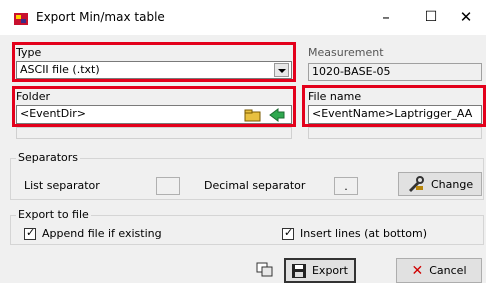  I want to click on filename-highlight, so click(394, 106).